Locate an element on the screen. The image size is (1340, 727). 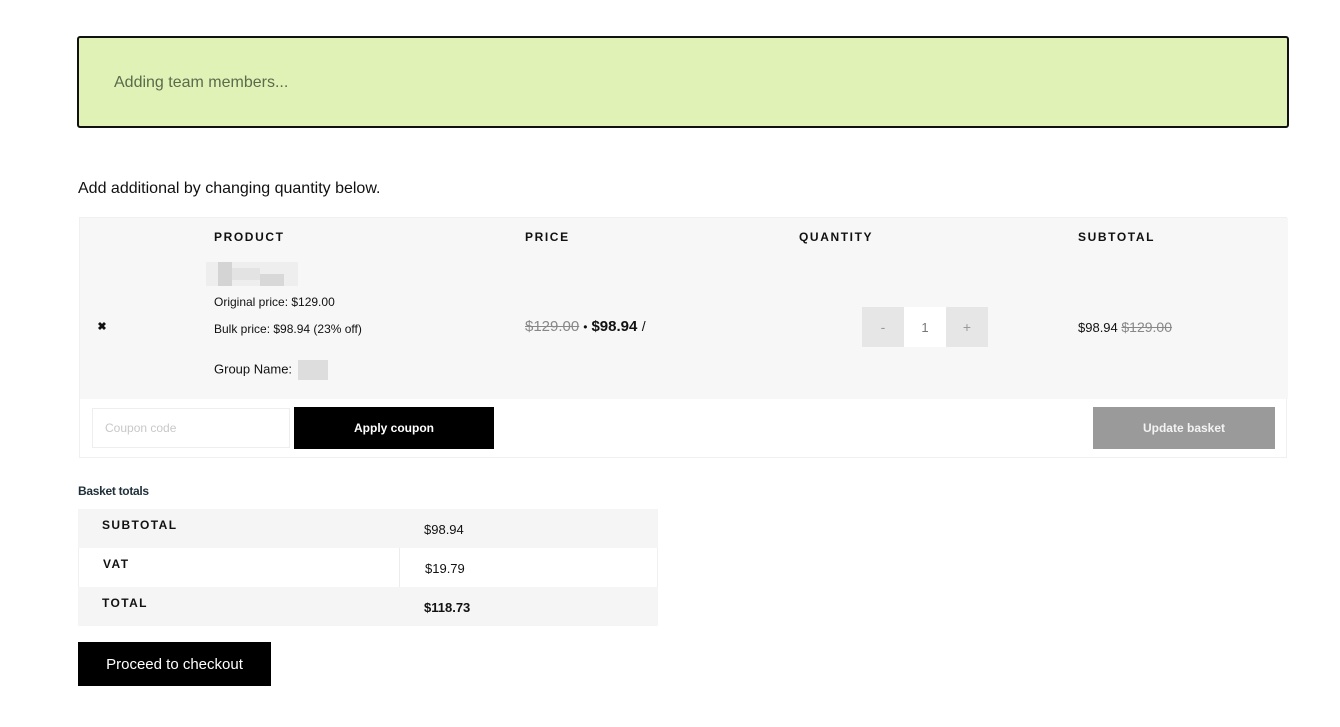
remove-item-icon: ✖ is located at coordinates (102, 327).